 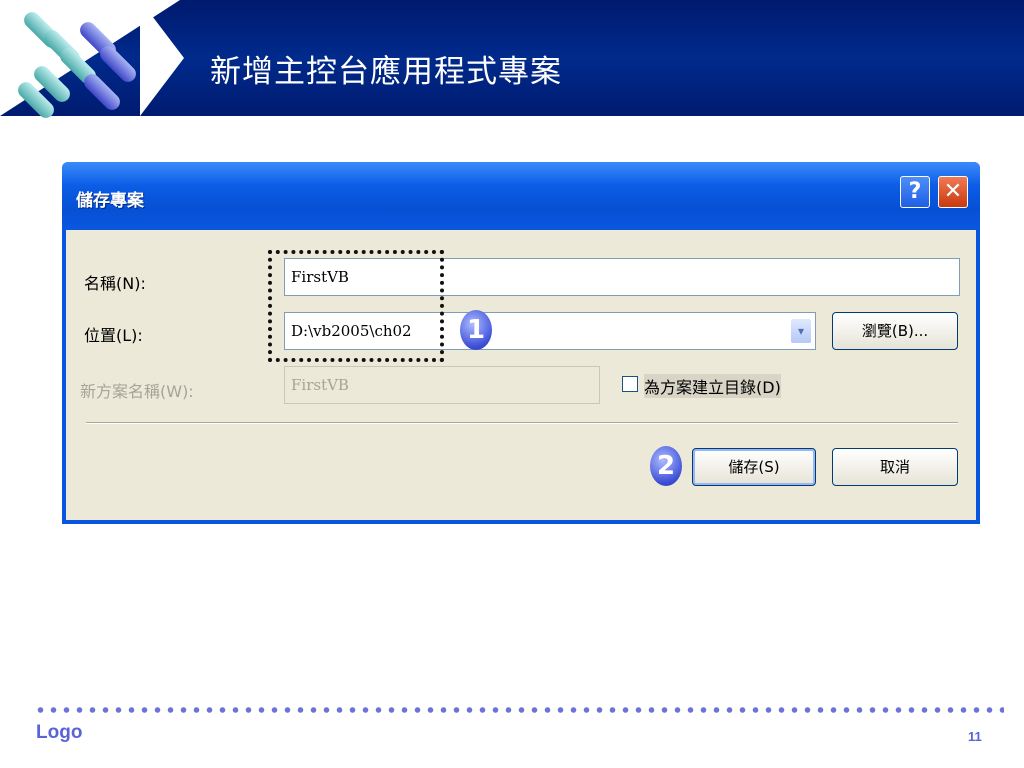 I want to click on create-directory-checkbox, so click(x=630, y=384).